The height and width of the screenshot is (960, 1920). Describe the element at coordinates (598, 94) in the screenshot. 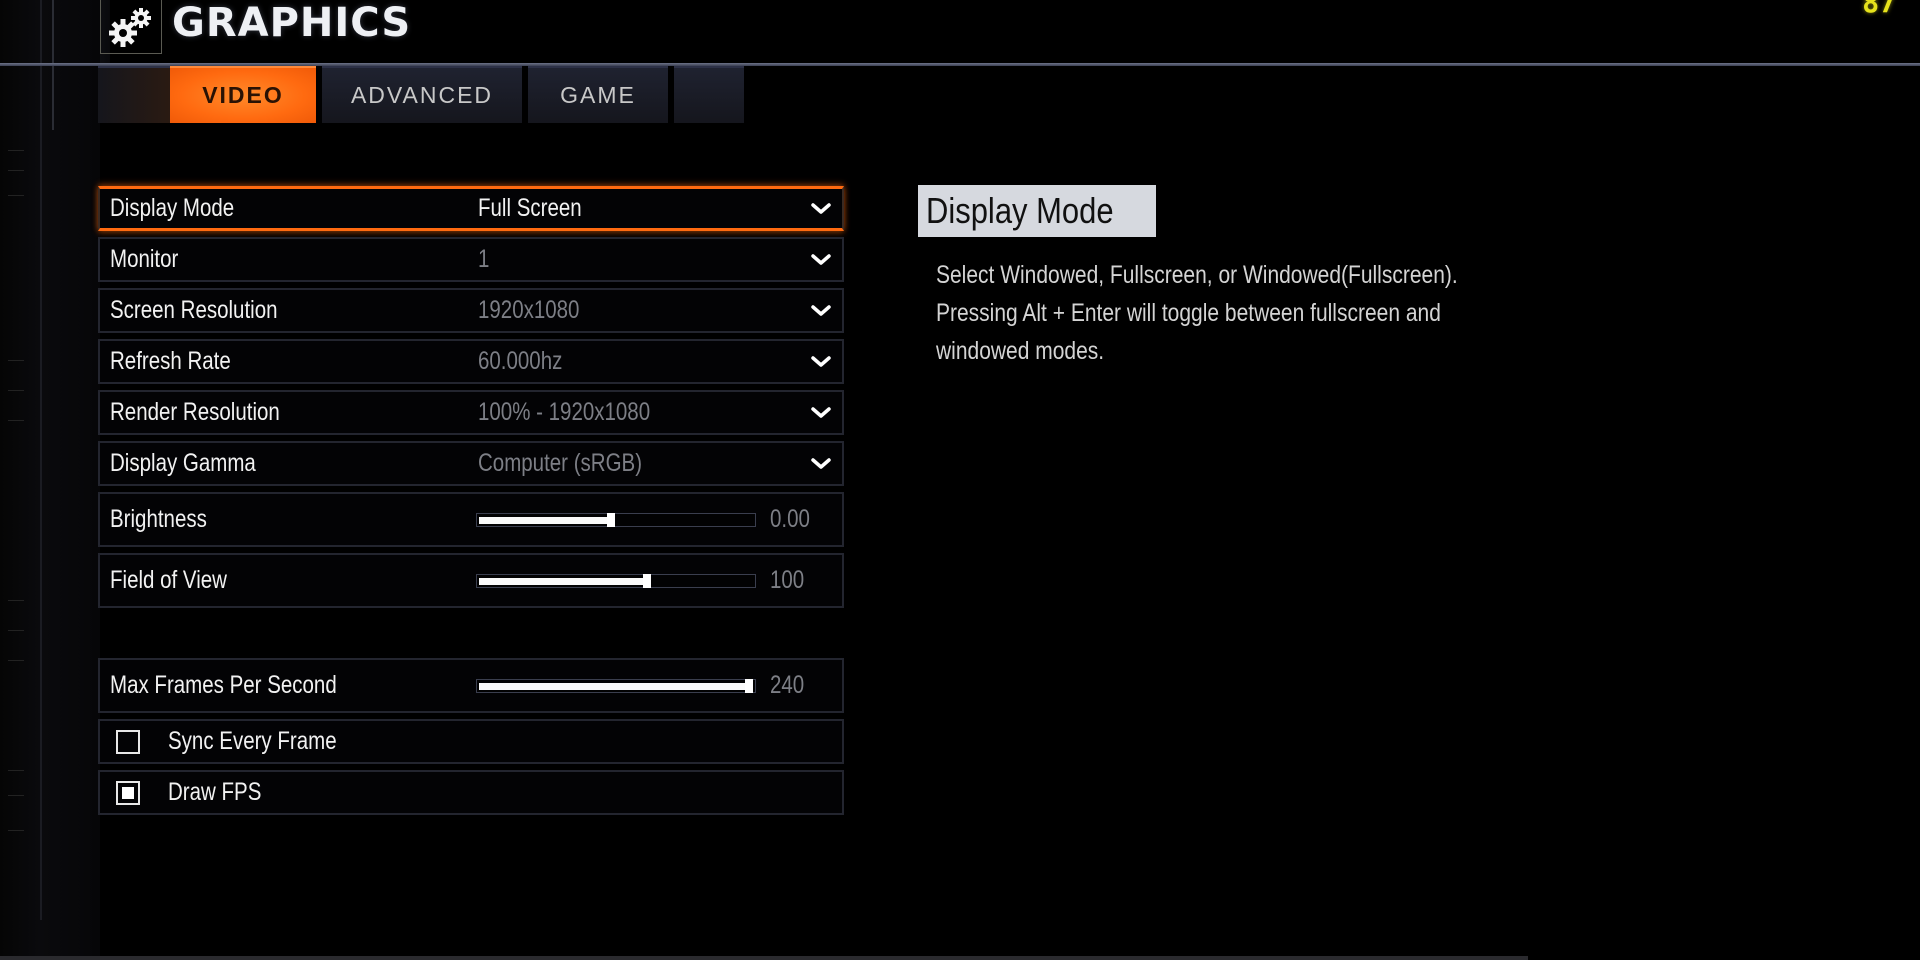

I see `tab-game: GAME` at that location.